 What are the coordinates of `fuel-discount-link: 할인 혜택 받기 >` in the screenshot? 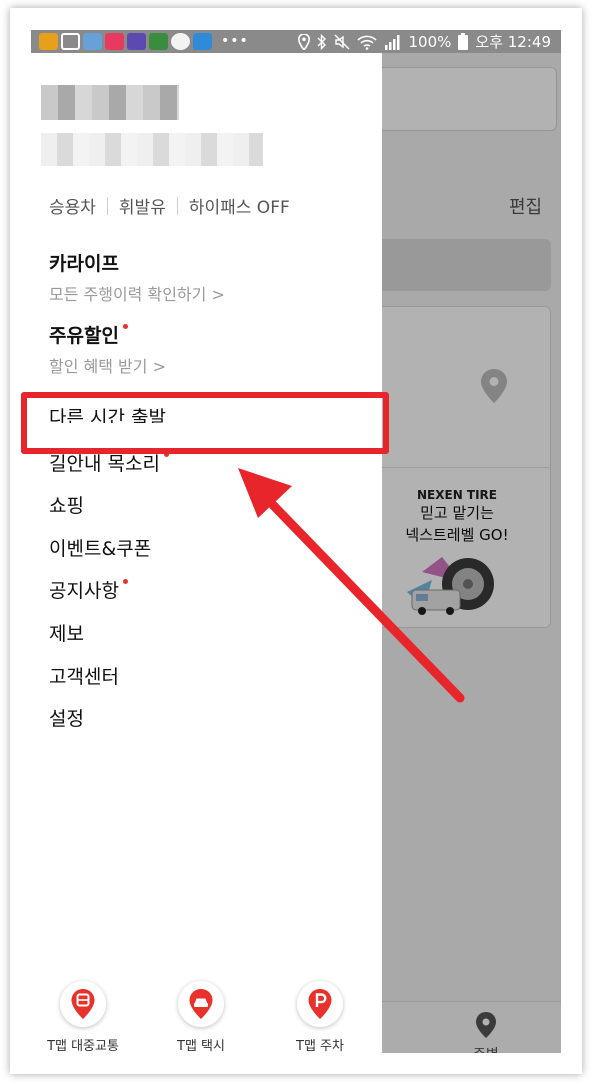 It's located at (107, 365).